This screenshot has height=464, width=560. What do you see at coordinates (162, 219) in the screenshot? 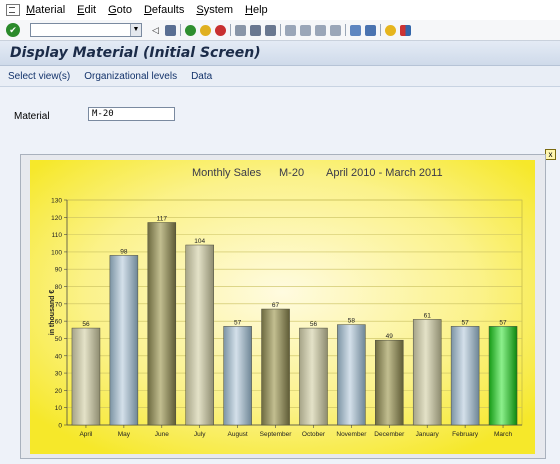
I see `bar-value-label: 117` at bounding box center [162, 219].